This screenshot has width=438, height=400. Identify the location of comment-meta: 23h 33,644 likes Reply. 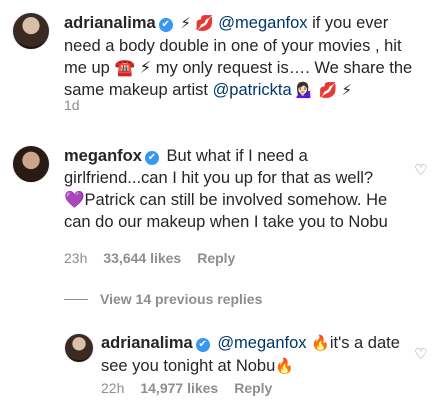
(149, 258).